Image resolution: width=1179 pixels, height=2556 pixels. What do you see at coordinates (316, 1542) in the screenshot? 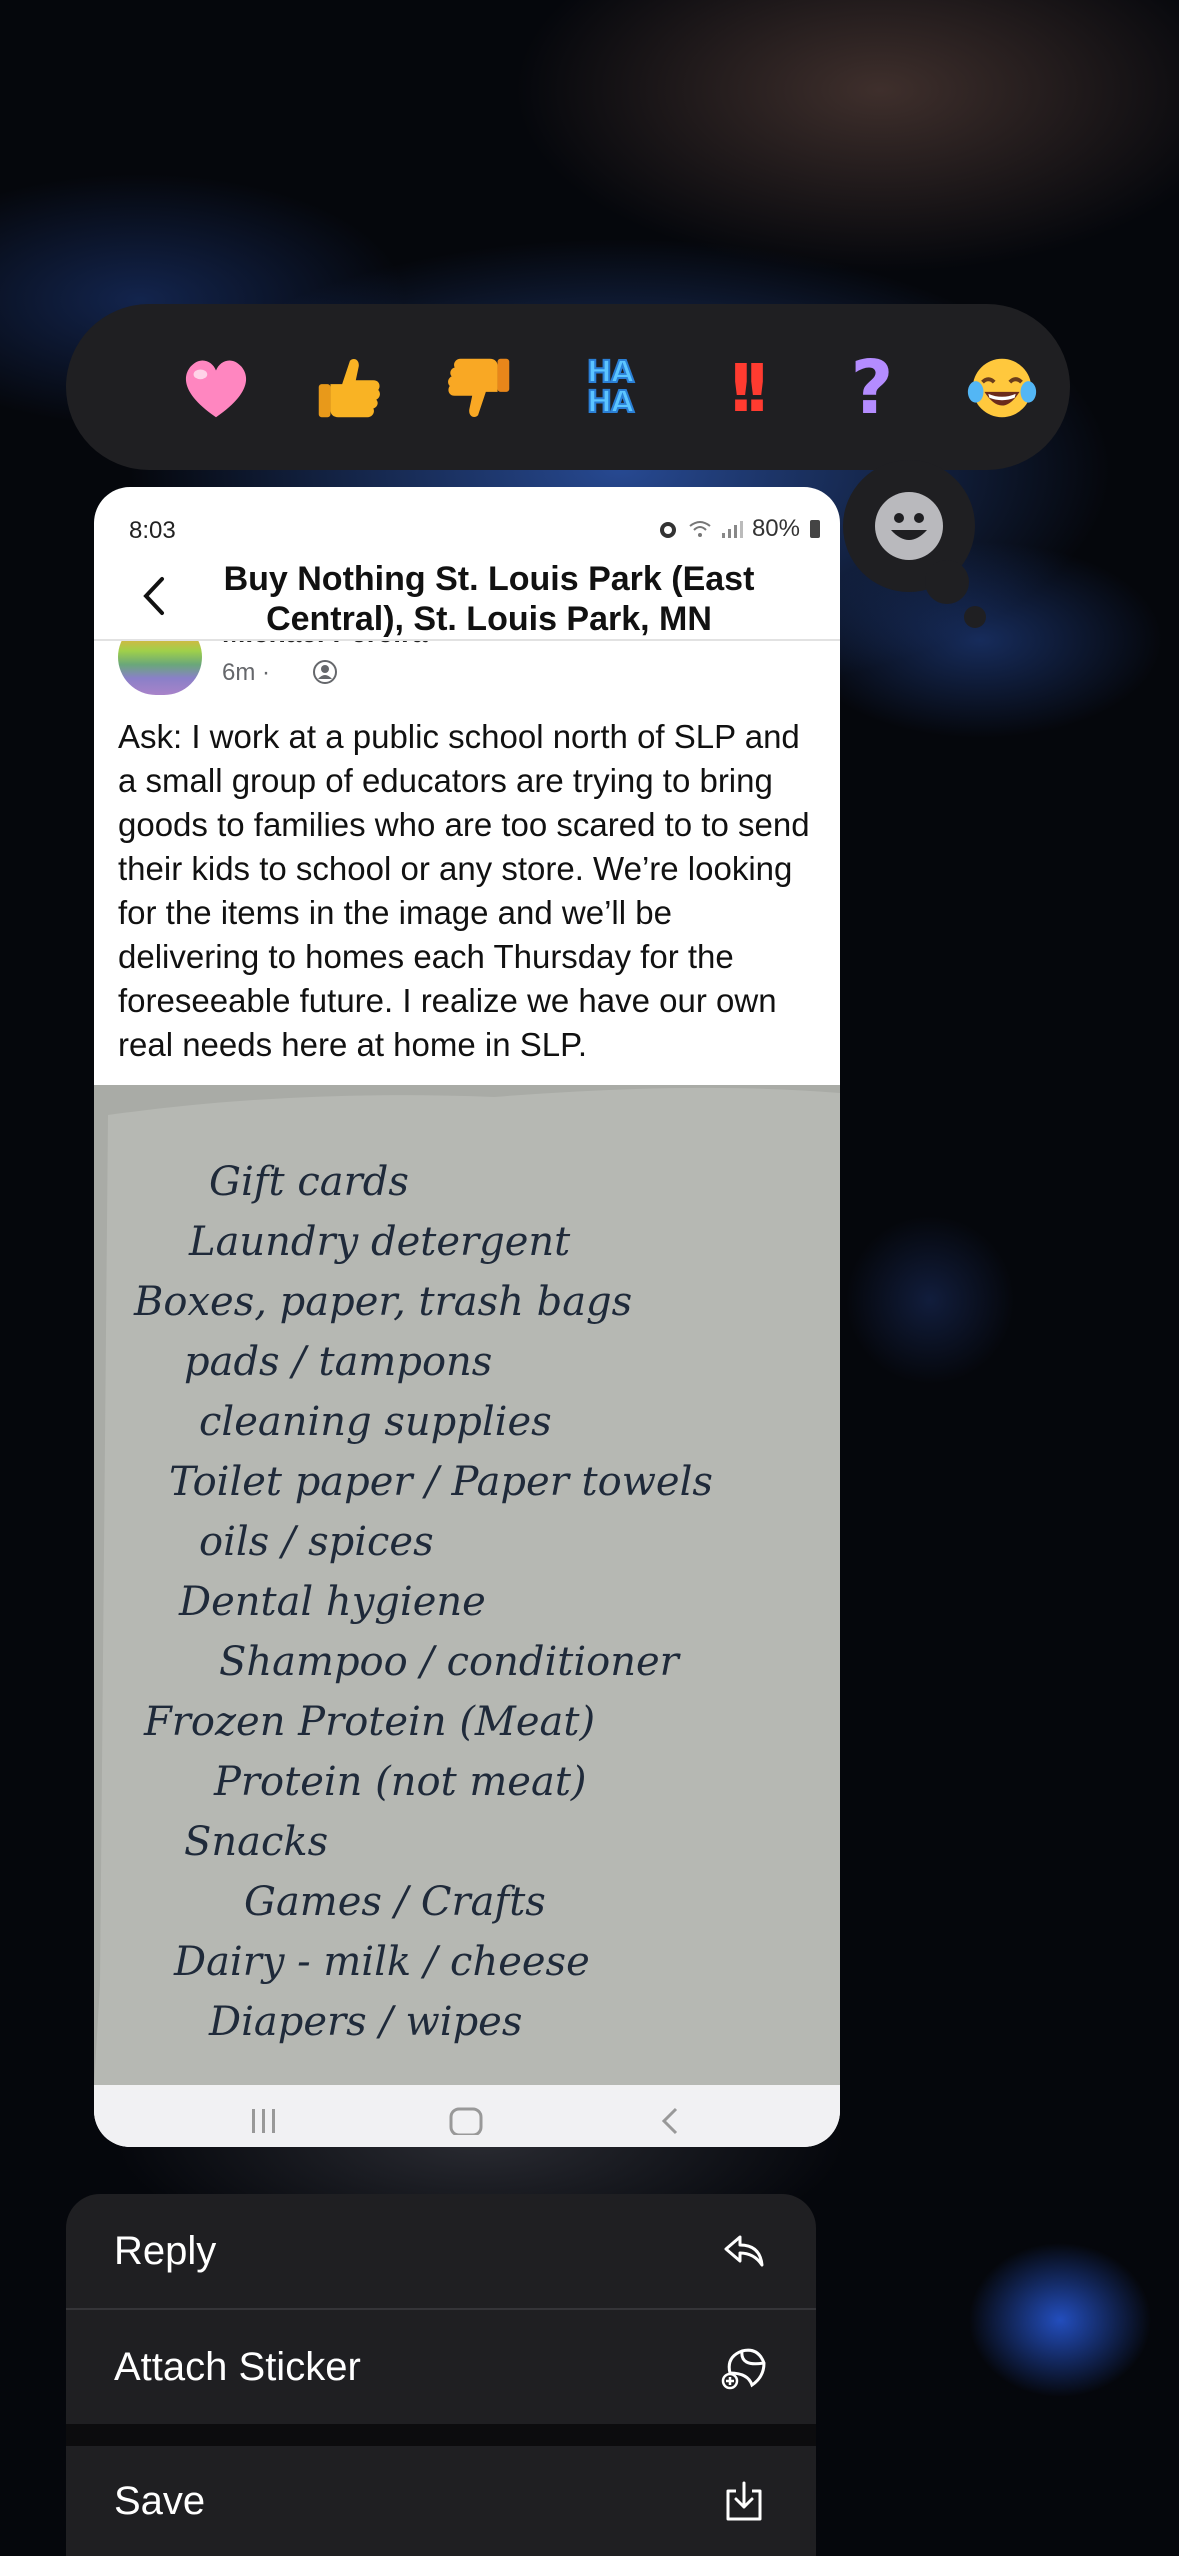
I see `handwritten-list-item: oils / spices` at bounding box center [316, 1542].